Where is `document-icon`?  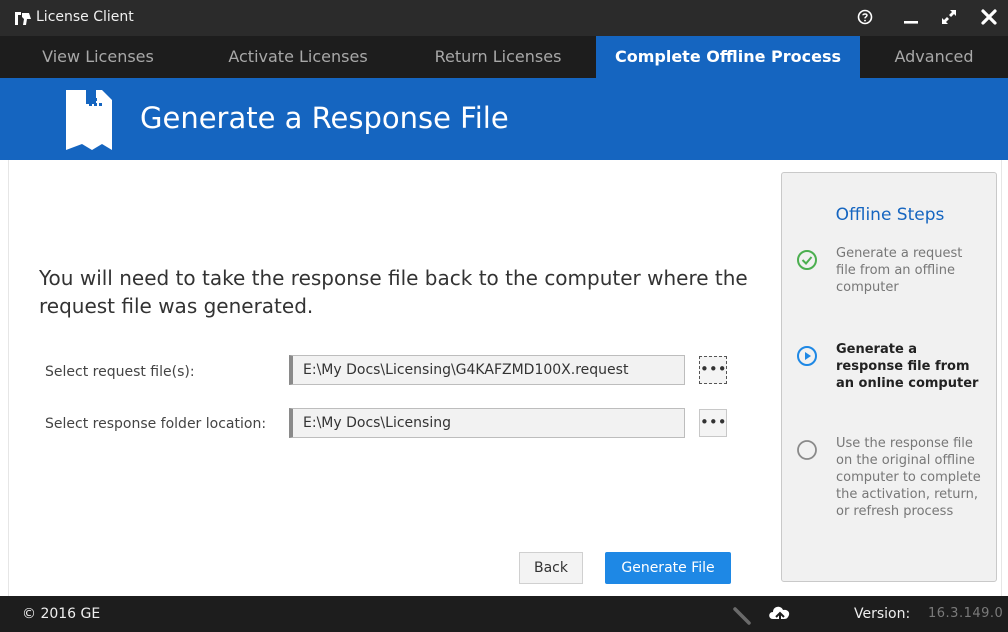
document-icon is located at coordinates (89, 120).